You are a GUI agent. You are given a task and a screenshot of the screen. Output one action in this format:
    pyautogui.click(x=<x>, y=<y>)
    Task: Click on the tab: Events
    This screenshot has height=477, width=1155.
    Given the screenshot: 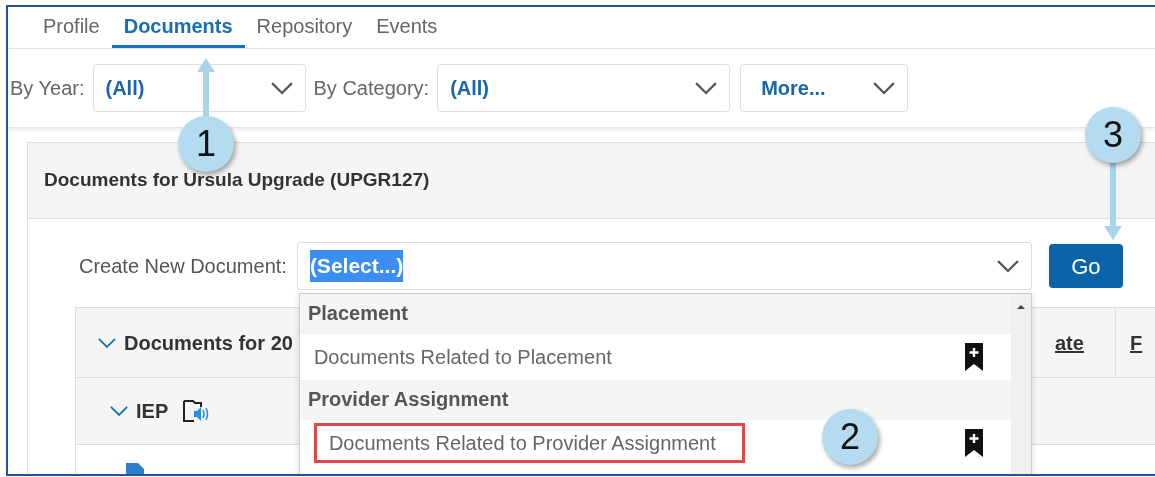 What is the action you would take?
    pyautogui.click(x=407, y=27)
    